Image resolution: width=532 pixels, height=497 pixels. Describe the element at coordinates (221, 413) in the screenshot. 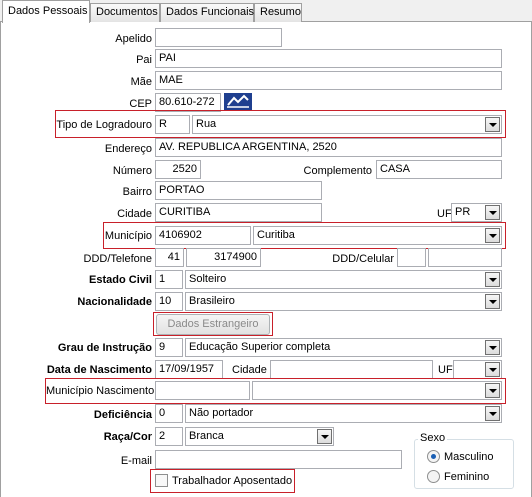

I see `deficiencia-value: Não portador` at that location.